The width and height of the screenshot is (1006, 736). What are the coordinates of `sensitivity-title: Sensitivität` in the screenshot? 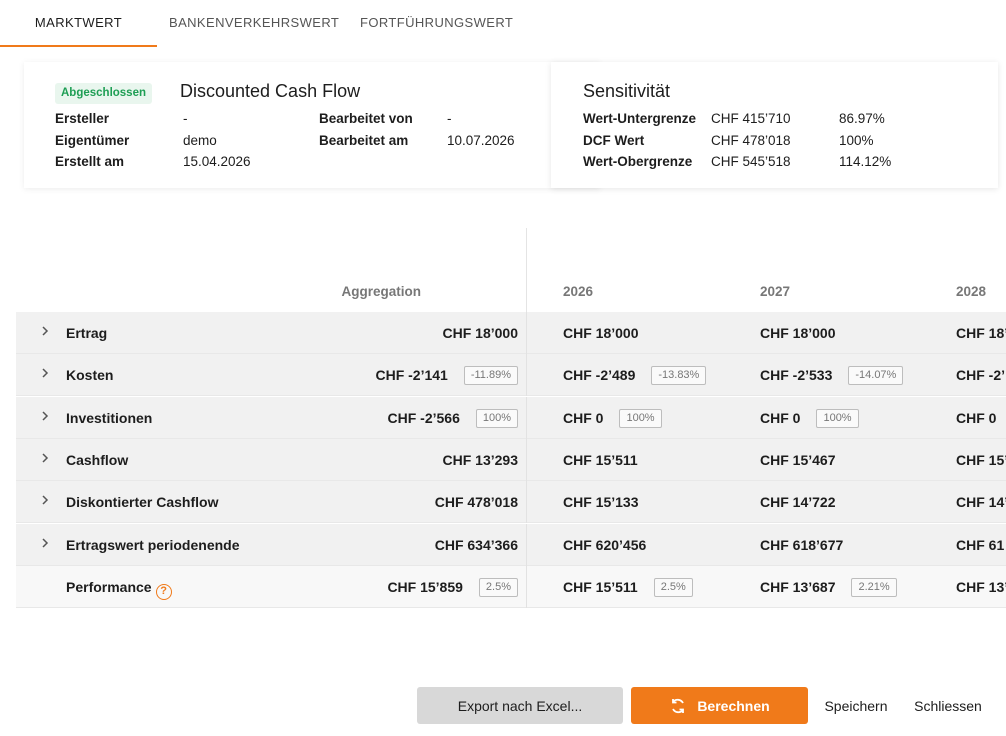 It's located at (627, 91).